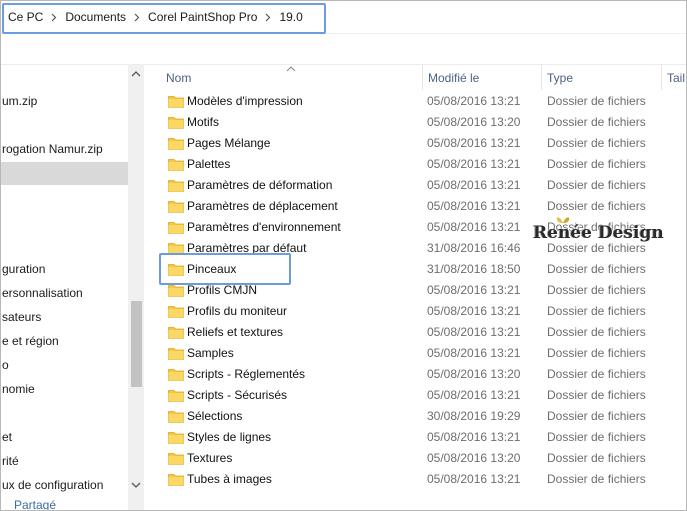 The width and height of the screenshot is (687, 511). I want to click on nav-item: um.zip, so click(18, 101).